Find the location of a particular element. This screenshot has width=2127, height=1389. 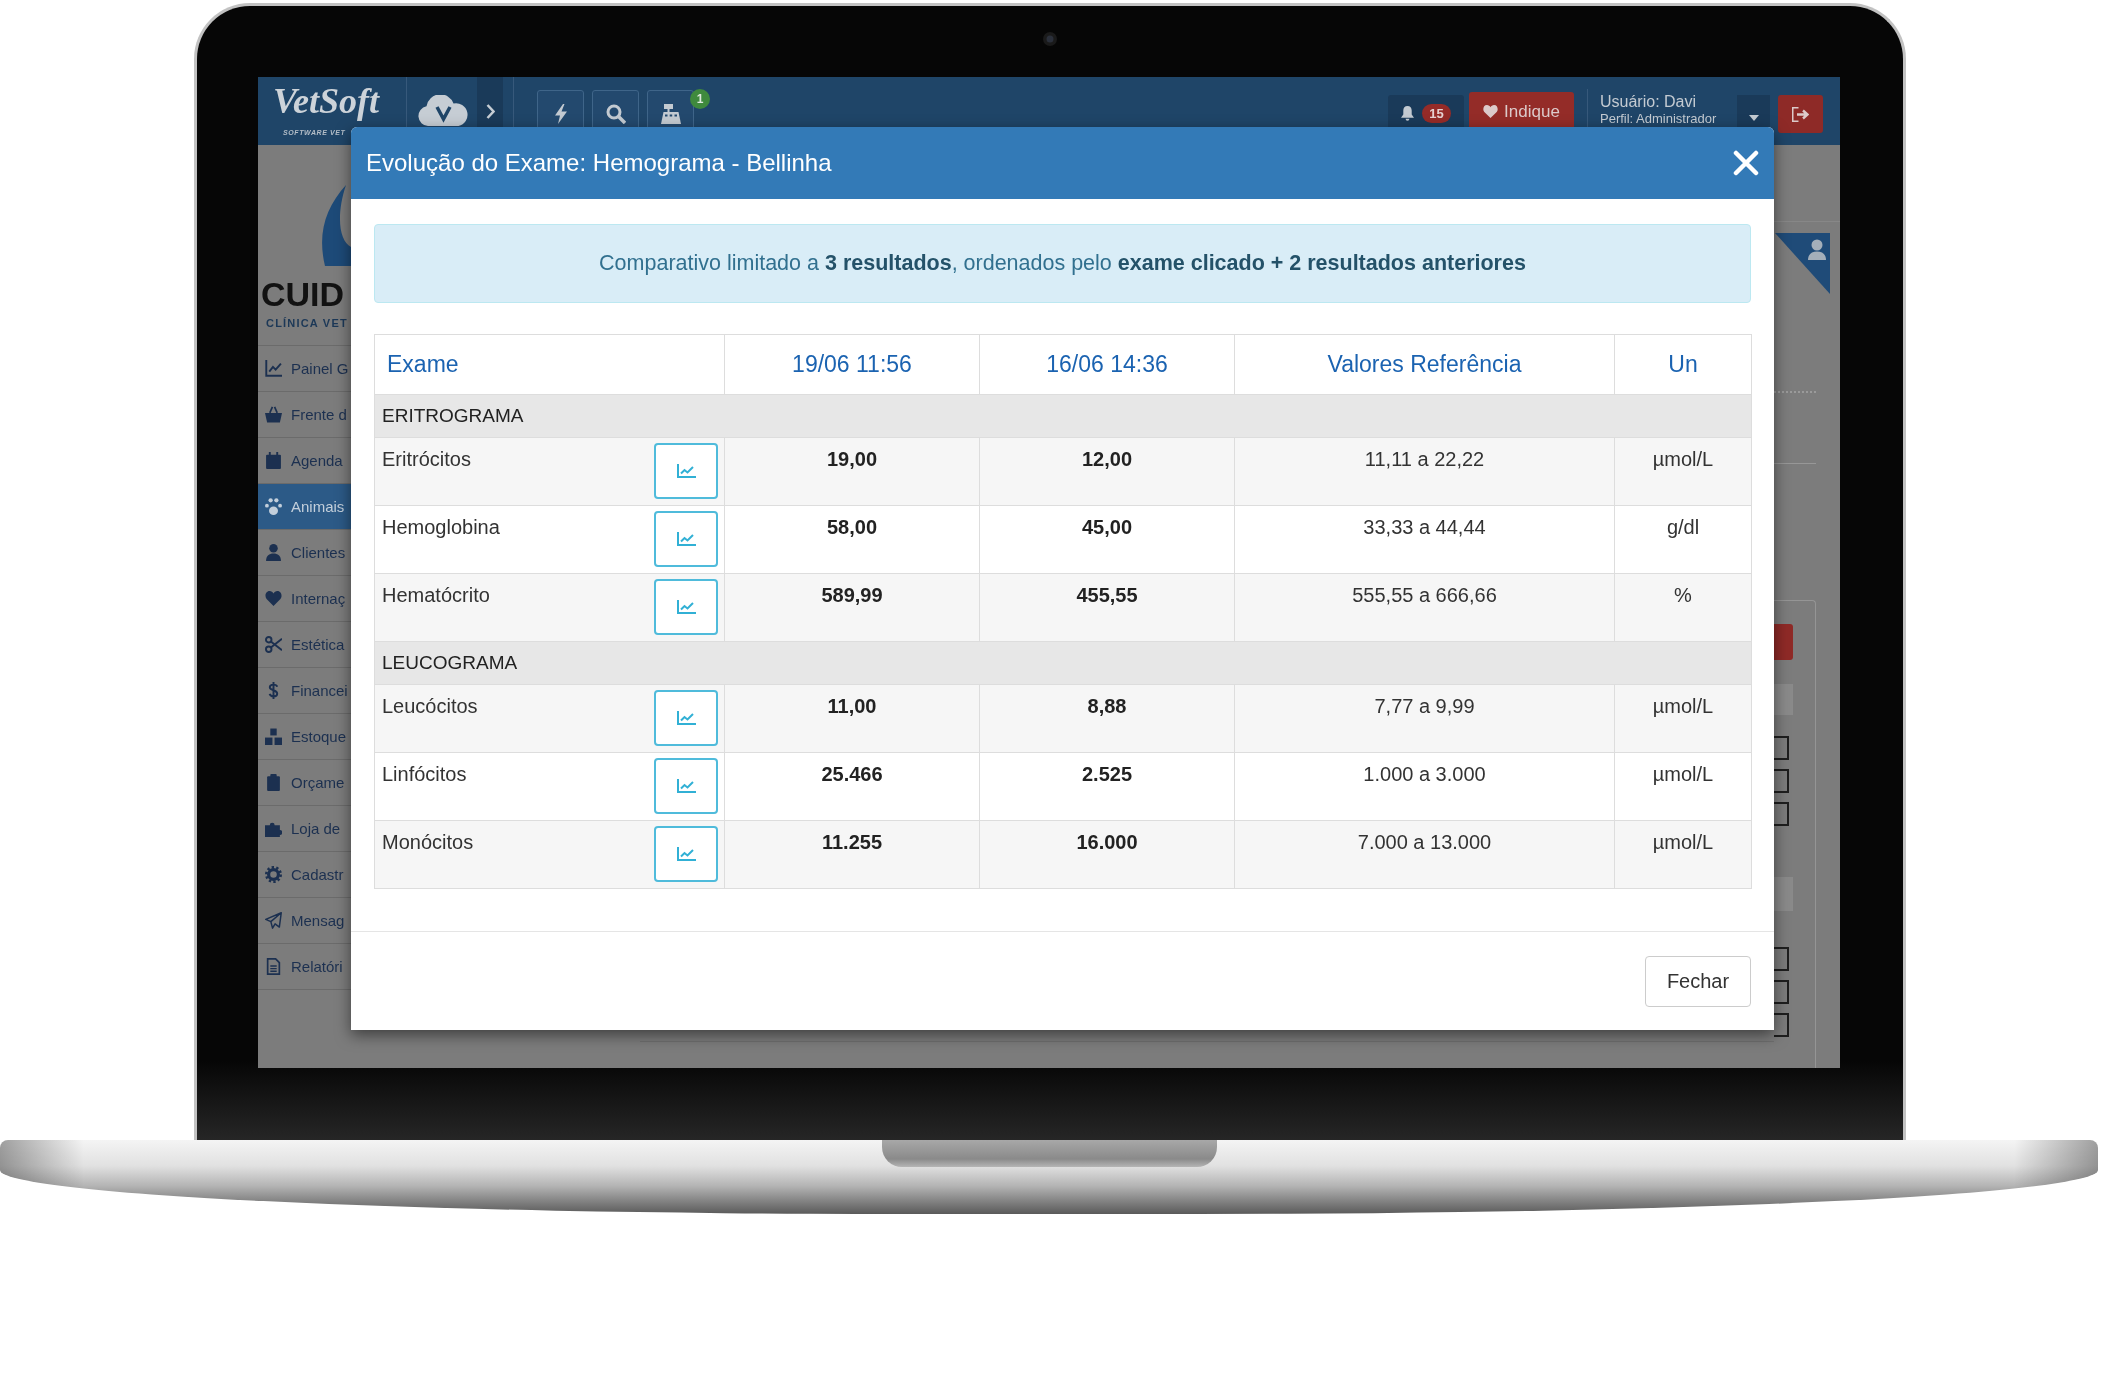

unit-cell: g/dl is located at coordinates (1683, 539).